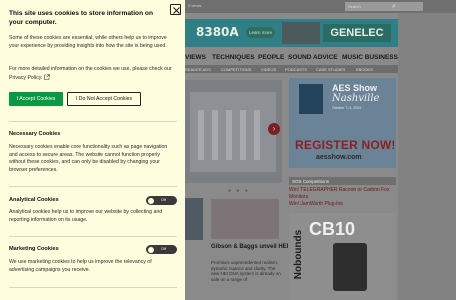 The height and width of the screenshot is (300, 456). Describe the element at coordinates (194, 219) in the screenshot. I see `article-thumbnail-small` at that location.